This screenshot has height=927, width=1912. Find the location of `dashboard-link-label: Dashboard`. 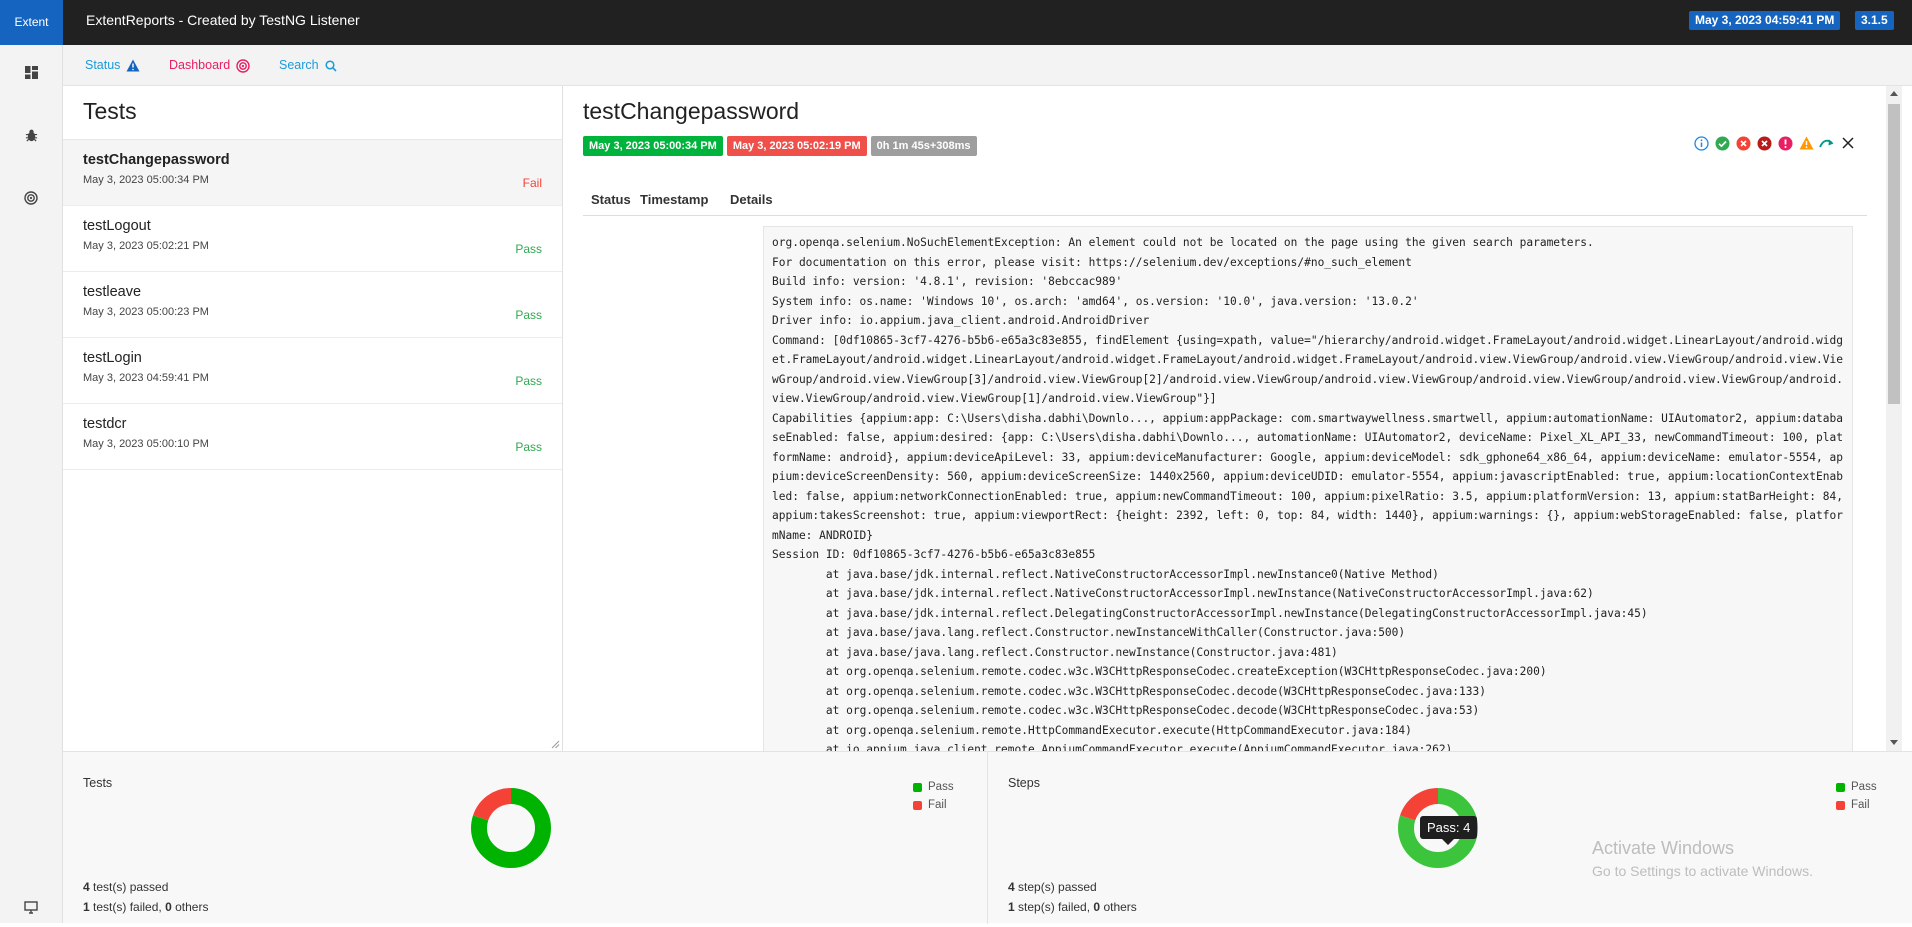

dashboard-link-label: Dashboard is located at coordinates (200, 65).